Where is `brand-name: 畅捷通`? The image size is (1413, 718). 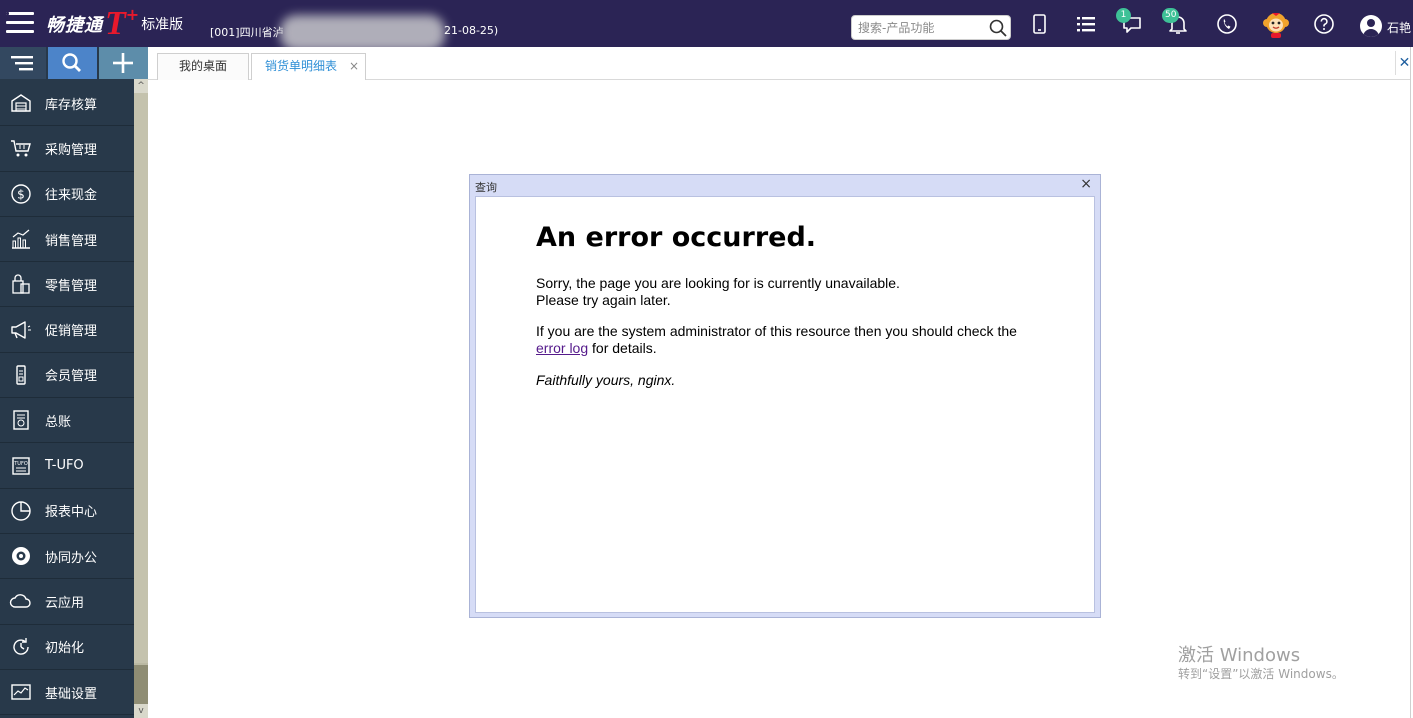 brand-name: 畅捷通 is located at coordinates (74, 25).